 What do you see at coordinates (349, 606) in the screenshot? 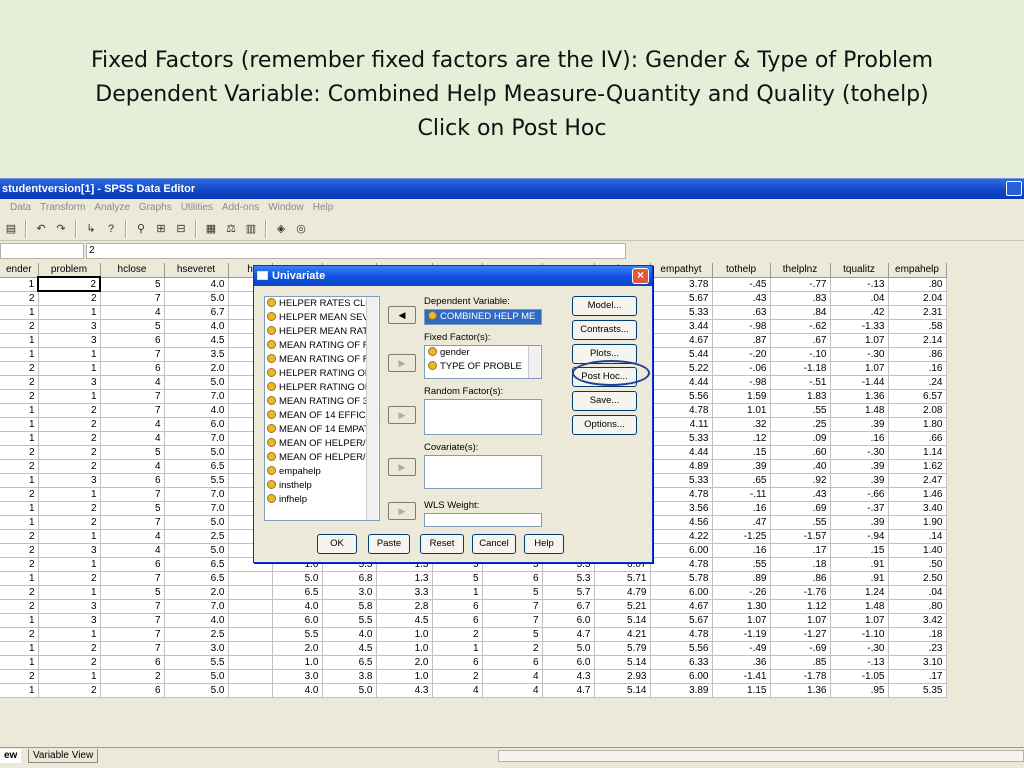
I see `data-cell: 5.8` at bounding box center [349, 606].